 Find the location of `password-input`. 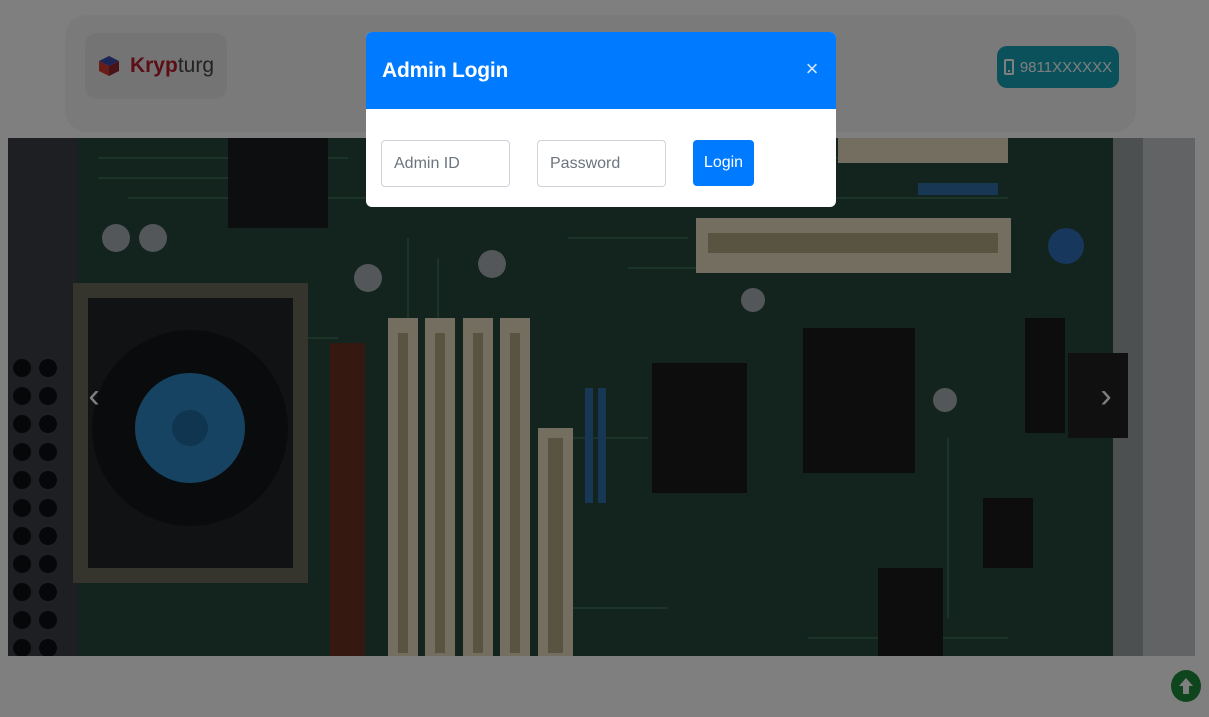

password-input is located at coordinates (601, 163).